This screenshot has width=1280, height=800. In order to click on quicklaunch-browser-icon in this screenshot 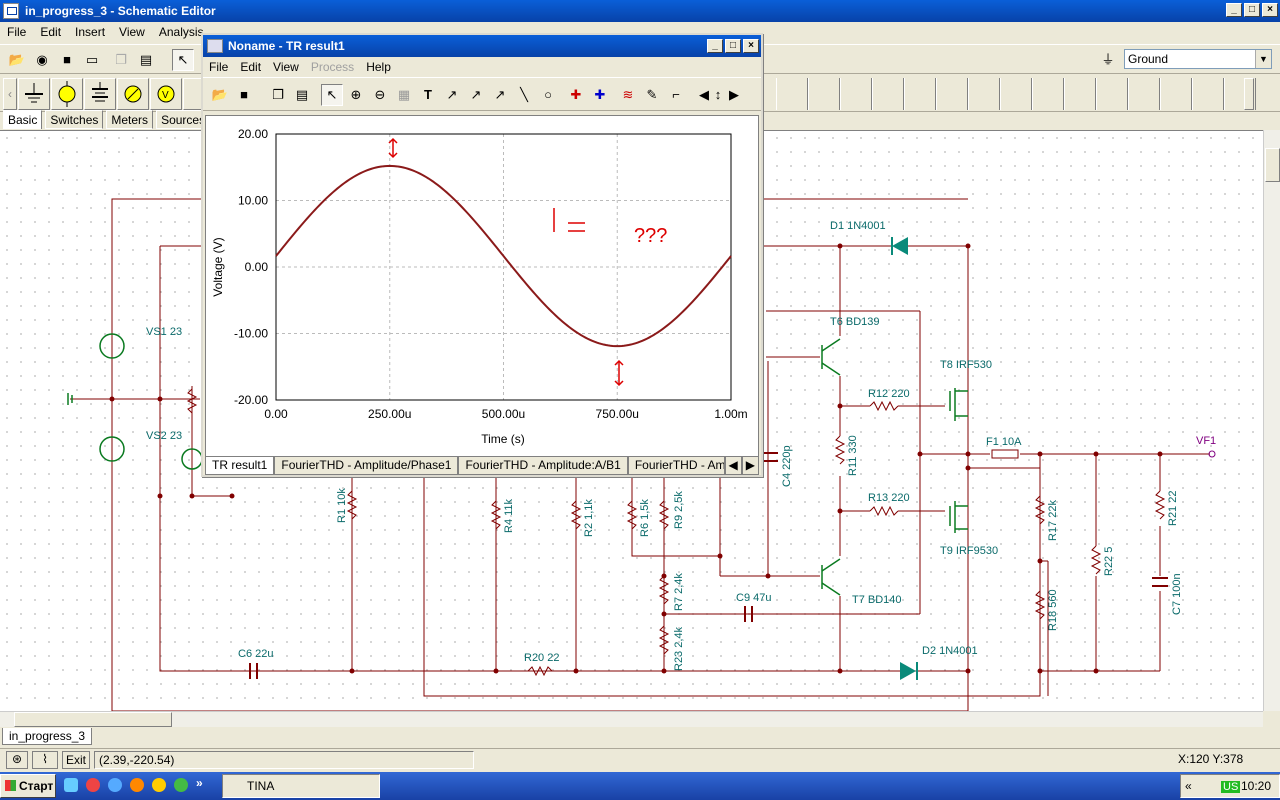, I will do `click(115, 785)`.